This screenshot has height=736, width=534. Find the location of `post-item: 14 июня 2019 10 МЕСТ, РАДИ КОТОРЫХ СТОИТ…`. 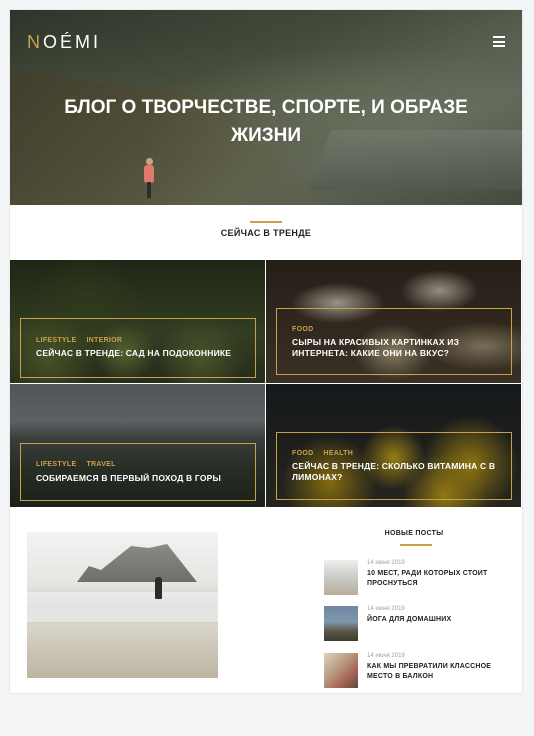

post-item: 14 июня 2019 10 МЕСТ, РАДИ КОТОРЫХ СТОИТ… is located at coordinates (414, 578).